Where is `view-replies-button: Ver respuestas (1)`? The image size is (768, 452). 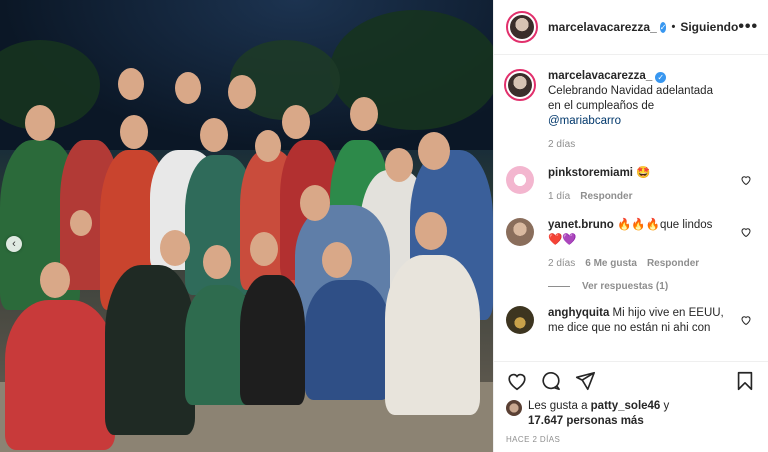
view-replies-button: Ver respuestas (1) is located at coordinates (652, 286).